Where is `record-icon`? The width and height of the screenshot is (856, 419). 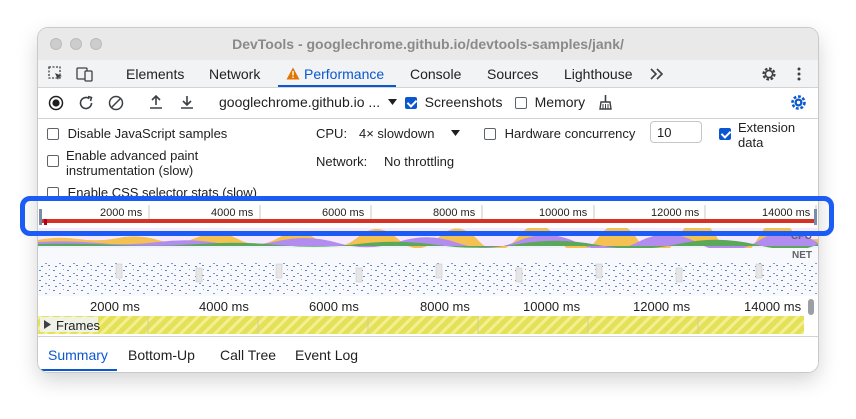
record-icon is located at coordinates (56, 103).